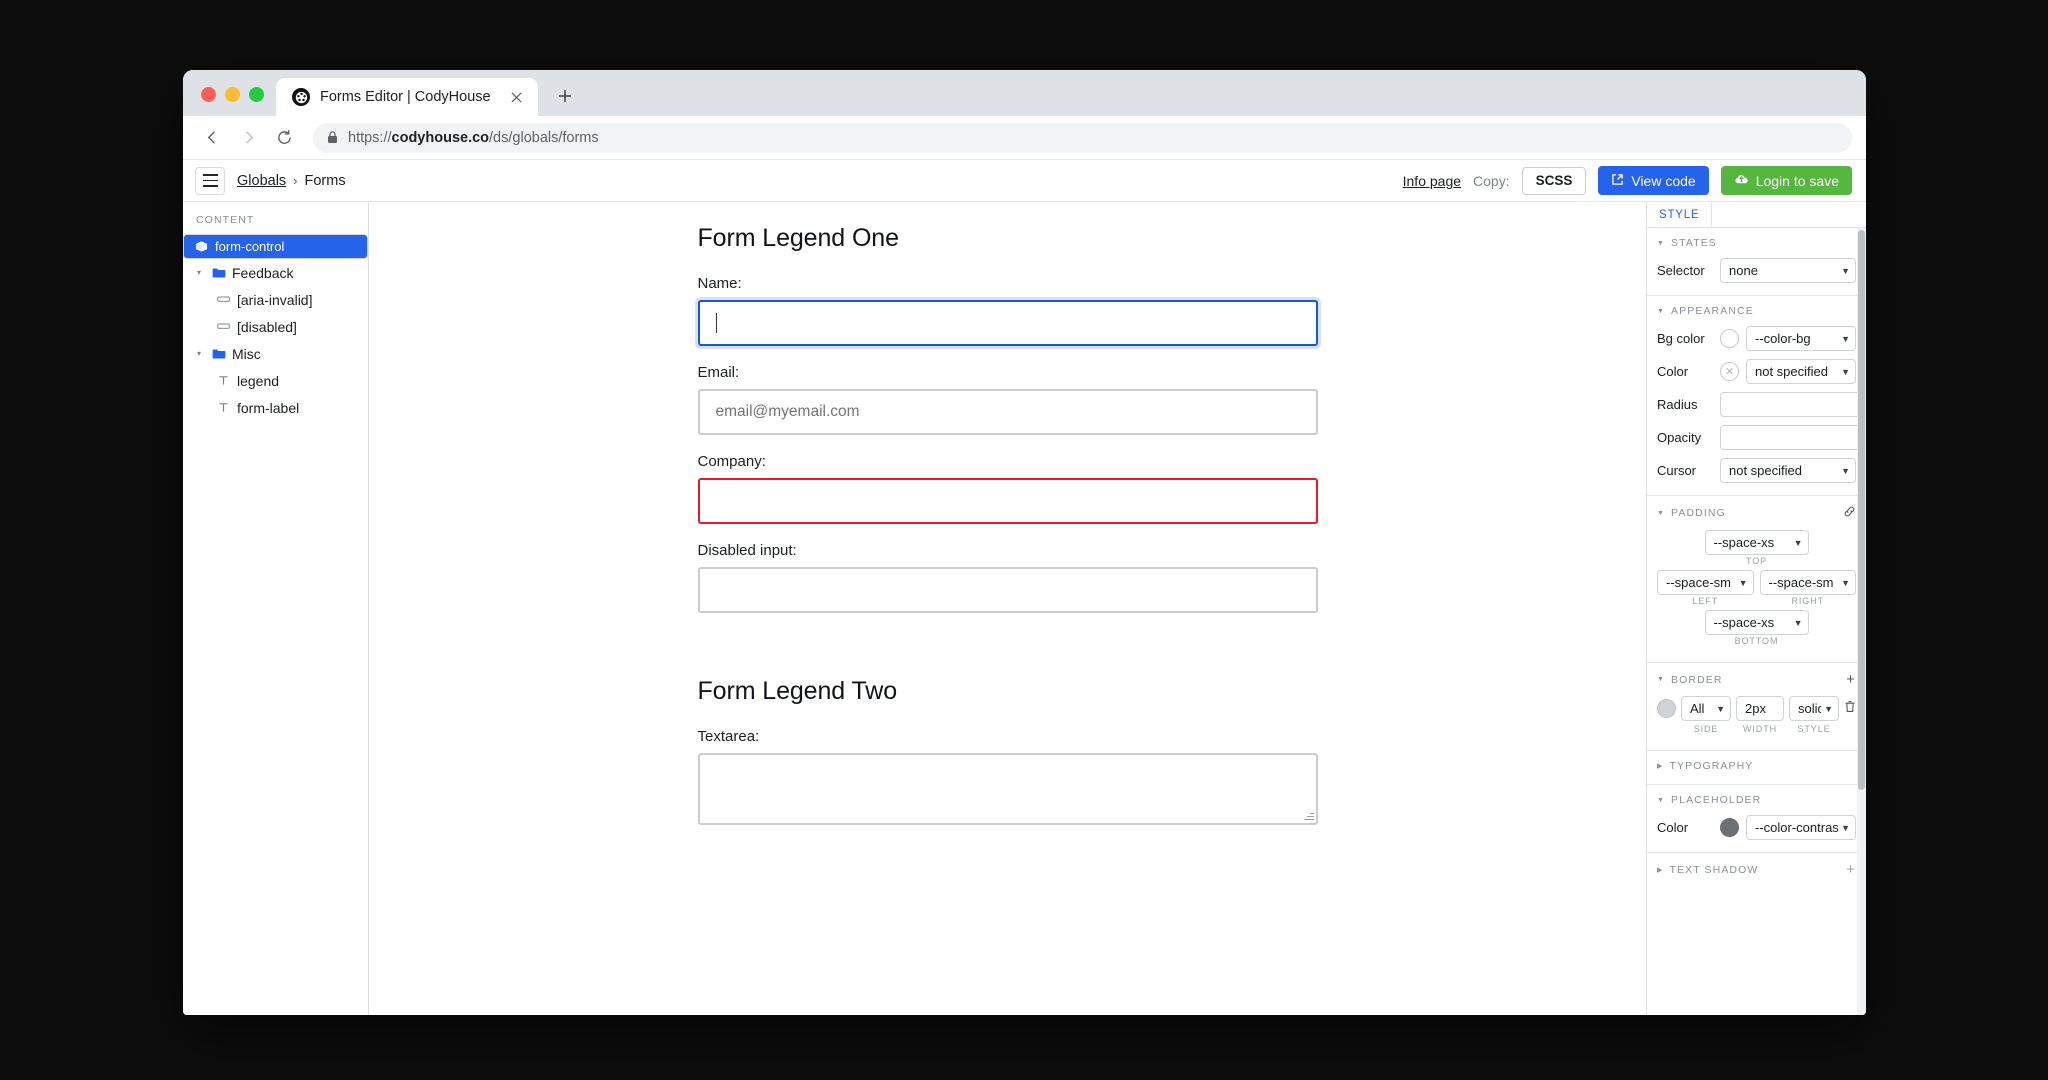 The height and width of the screenshot is (1080, 2048). I want to click on row-radius: Radius, so click(1761, 404).